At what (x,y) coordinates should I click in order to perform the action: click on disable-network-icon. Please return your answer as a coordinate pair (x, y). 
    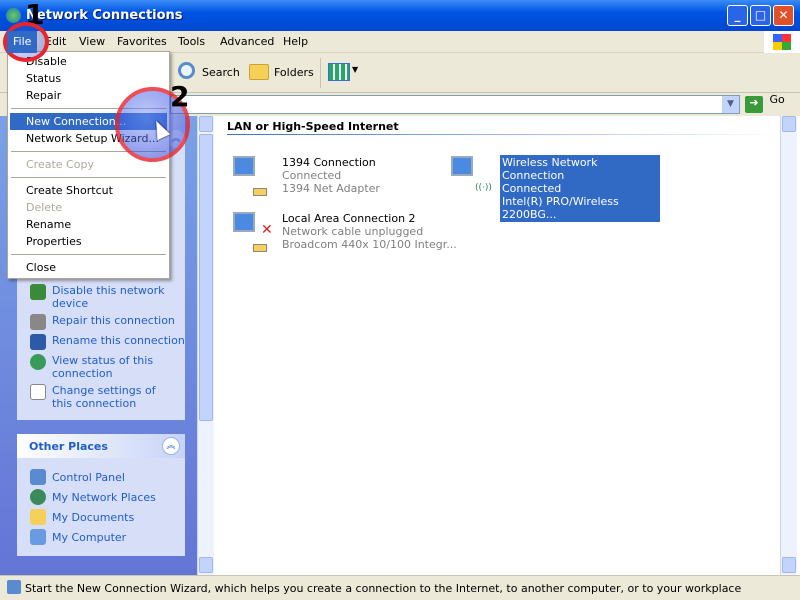
    Looking at the image, I should click on (38, 292).